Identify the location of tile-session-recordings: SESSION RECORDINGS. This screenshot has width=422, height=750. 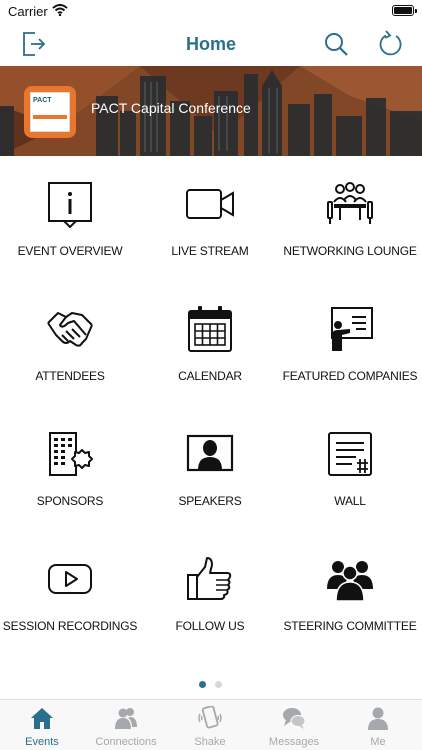
(70, 593).